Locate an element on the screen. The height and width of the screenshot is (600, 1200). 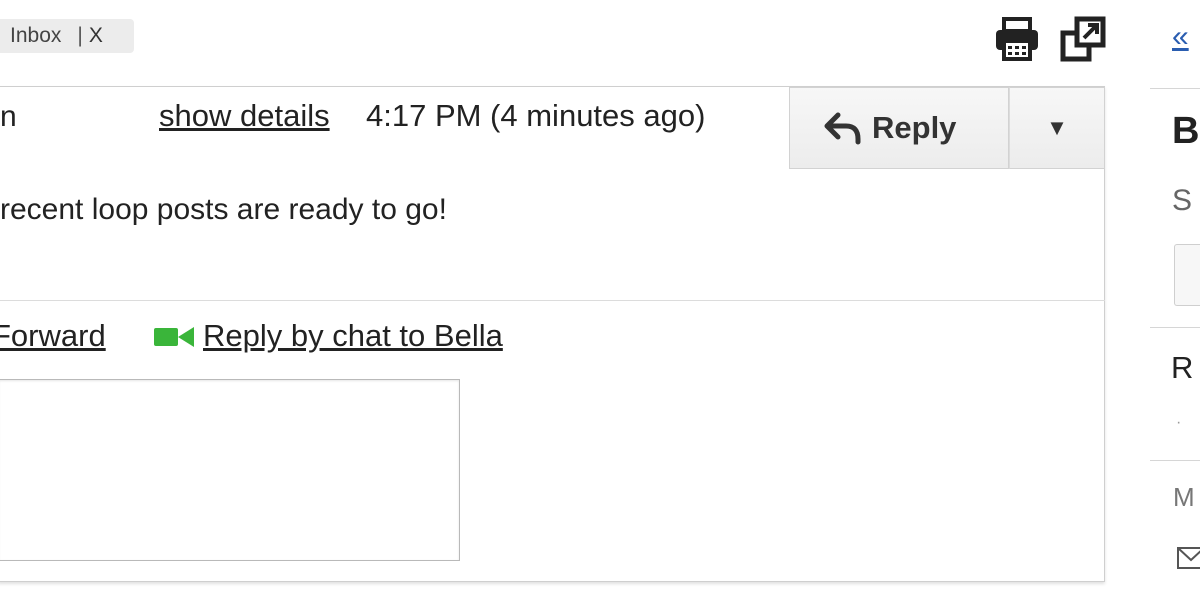
message-body: recent loop posts are ready to go! is located at coordinates (223, 209).